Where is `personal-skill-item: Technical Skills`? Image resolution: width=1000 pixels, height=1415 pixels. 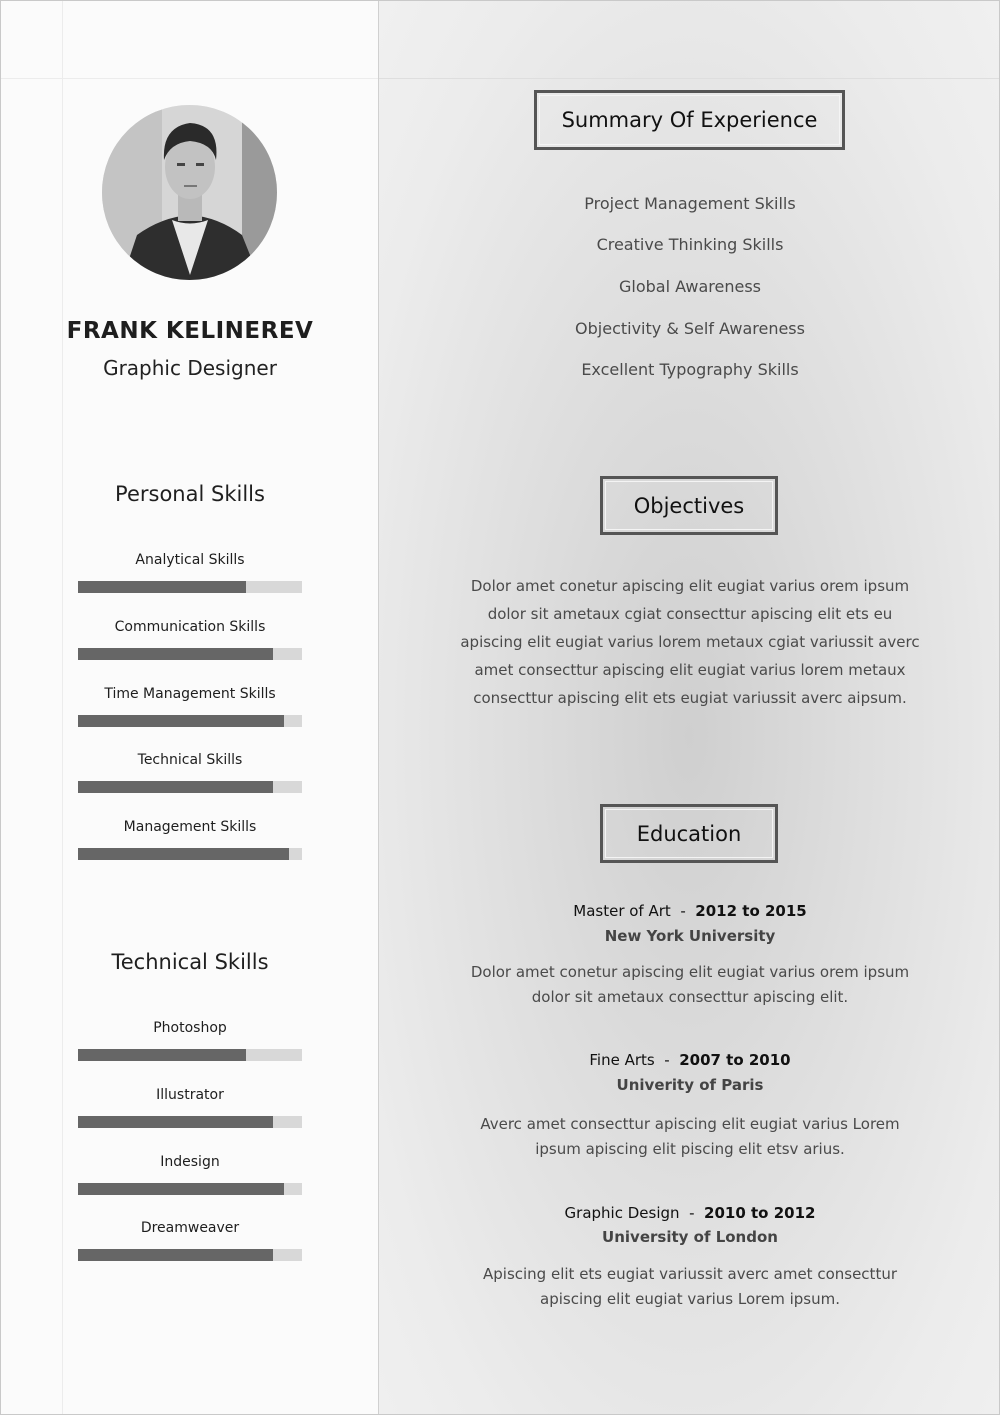
personal-skill-item: Technical Skills is located at coordinates (190, 772).